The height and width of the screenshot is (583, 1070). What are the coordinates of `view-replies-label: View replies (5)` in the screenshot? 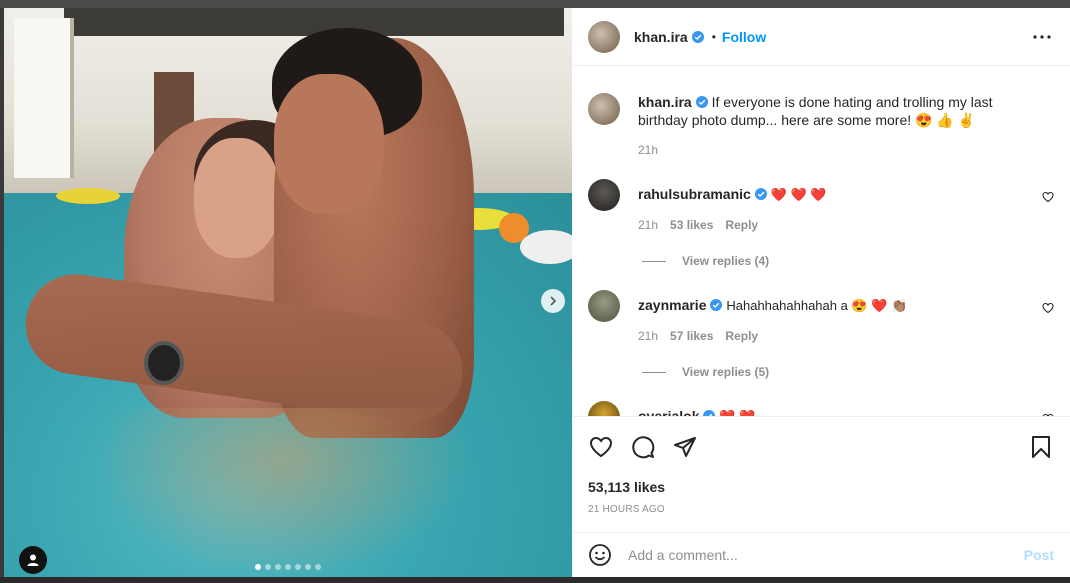 It's located at (726, 372).